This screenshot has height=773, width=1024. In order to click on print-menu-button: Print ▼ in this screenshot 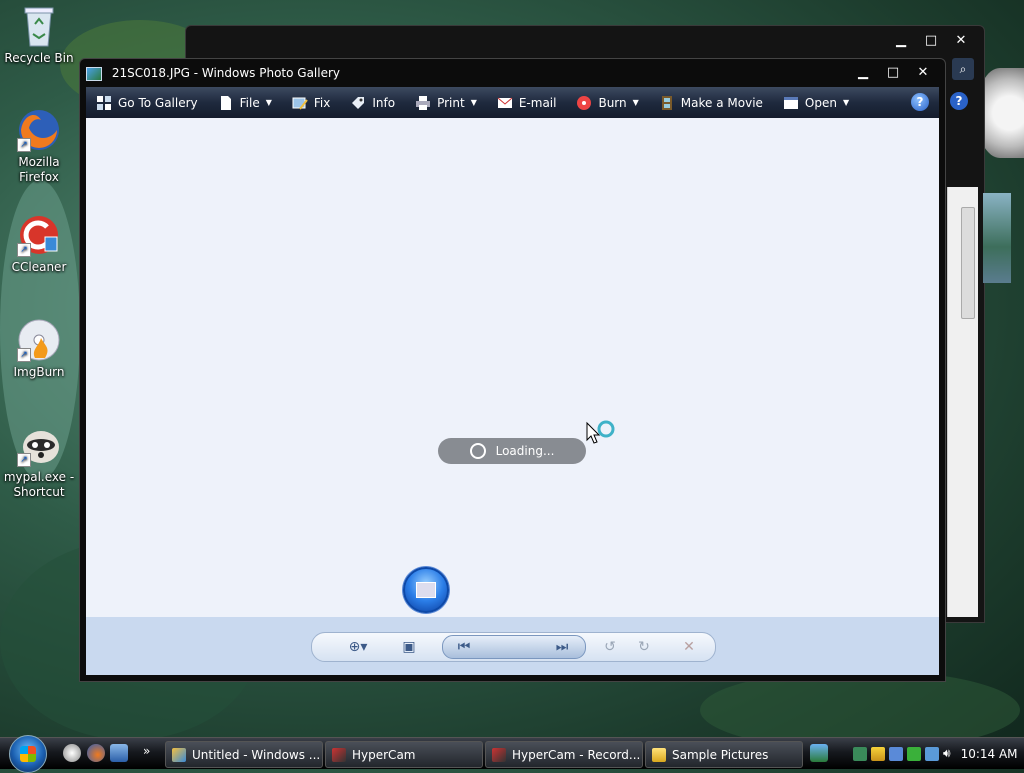, I will do `click(446, 102)`.